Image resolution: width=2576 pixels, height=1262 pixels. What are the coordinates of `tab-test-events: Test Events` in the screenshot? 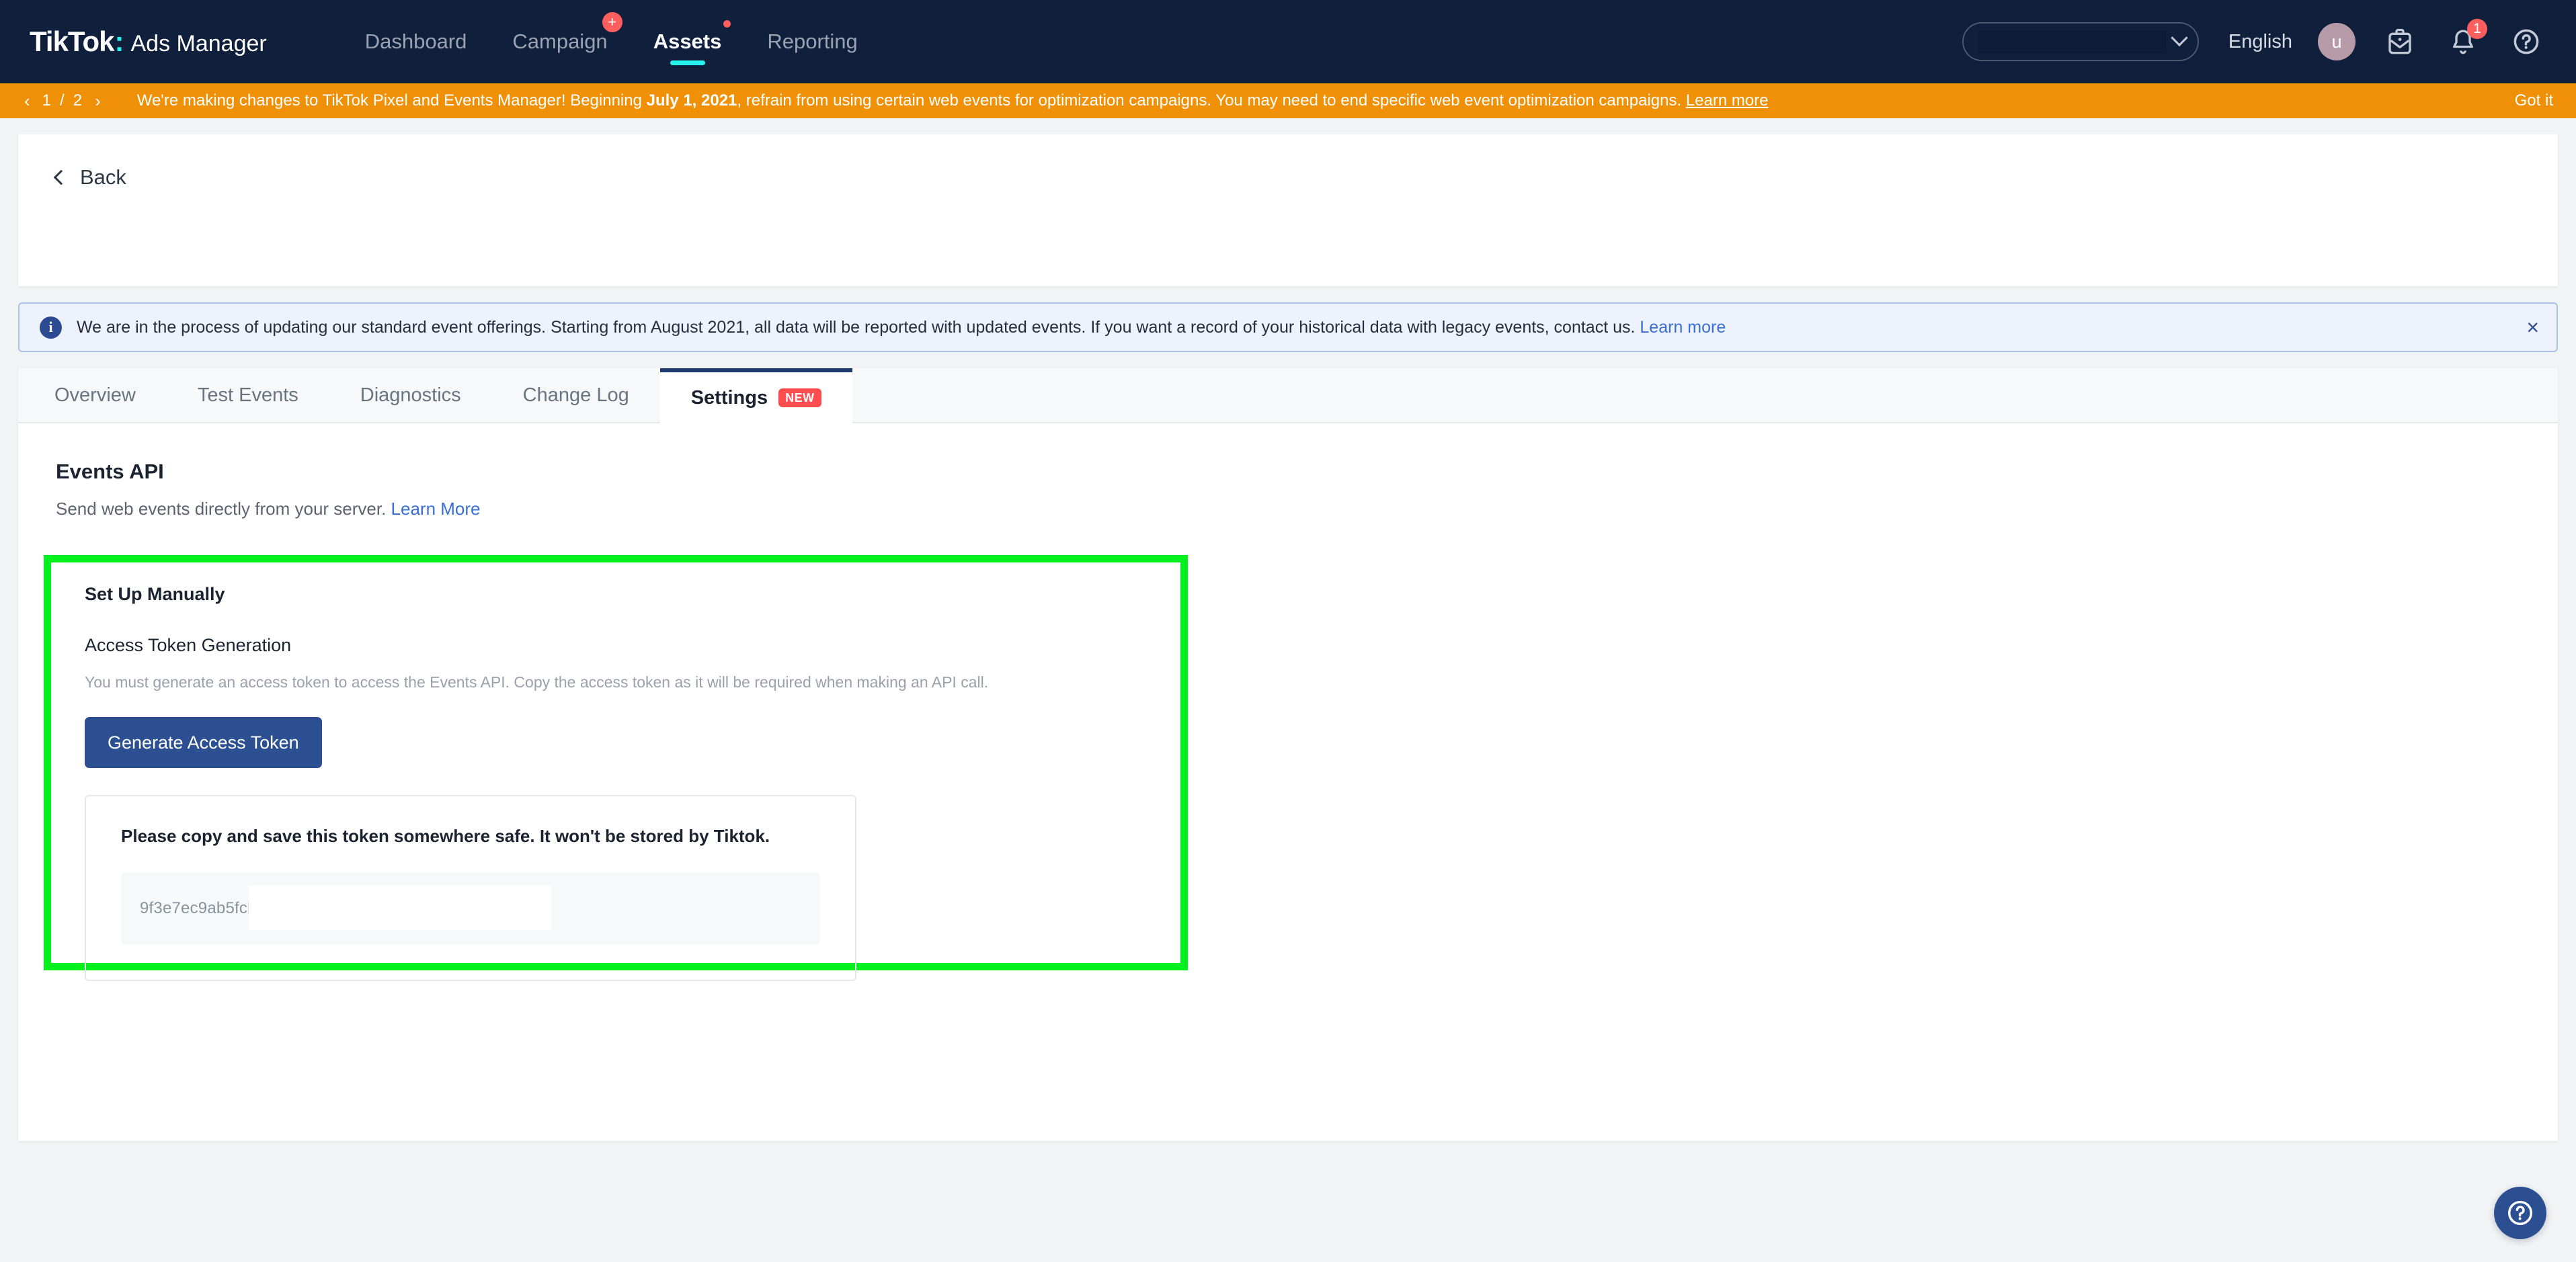 It's located at (248, 395).